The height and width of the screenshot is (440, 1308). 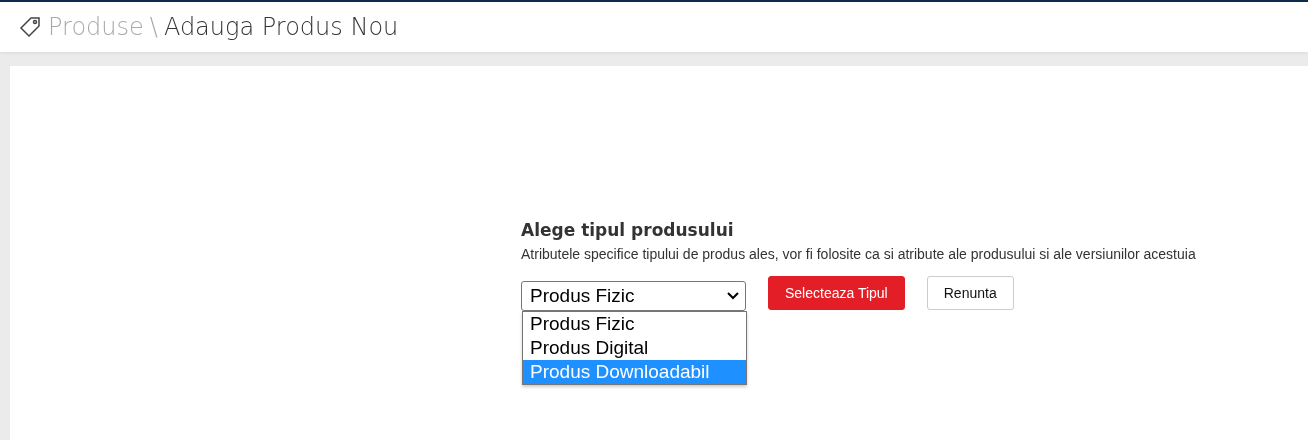 I want to click on chevron-icon, so click(x=733, y=296).